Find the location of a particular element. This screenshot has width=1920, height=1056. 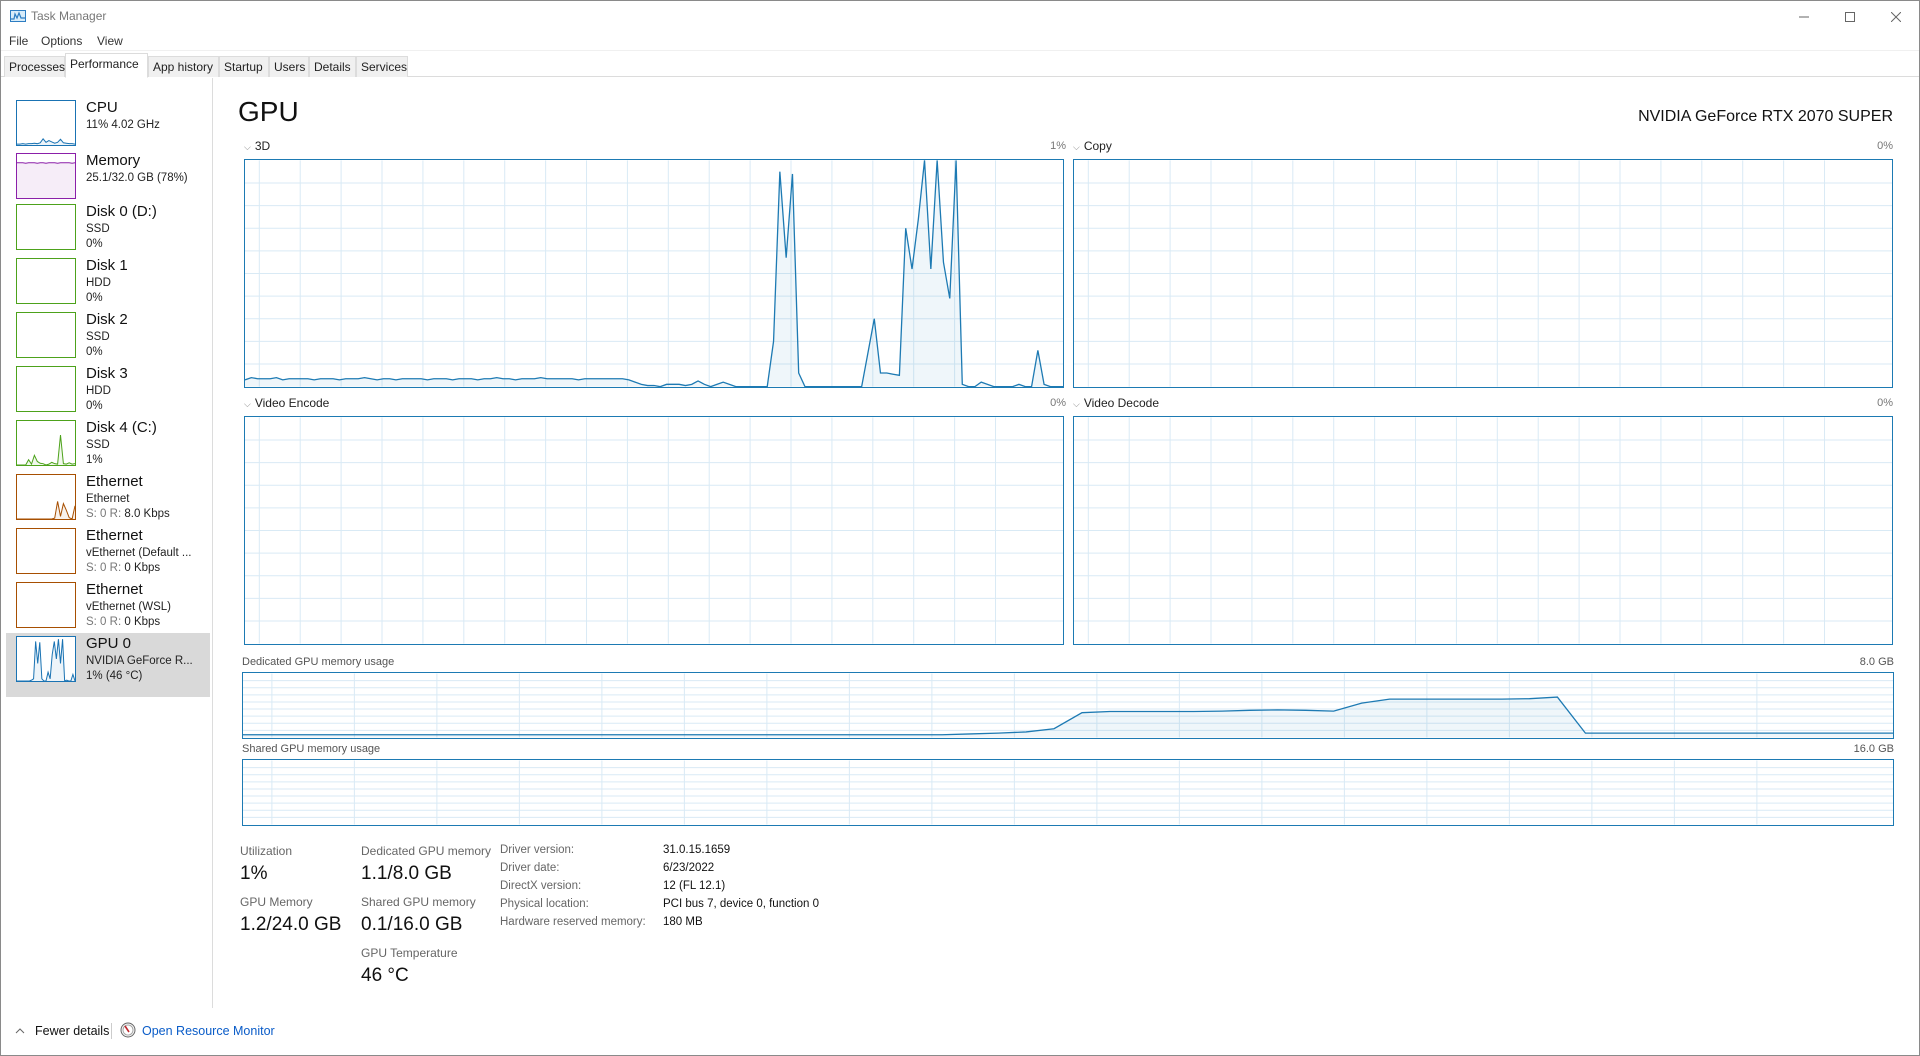

graph-copy-plot is located at coordinates (1483, 273).